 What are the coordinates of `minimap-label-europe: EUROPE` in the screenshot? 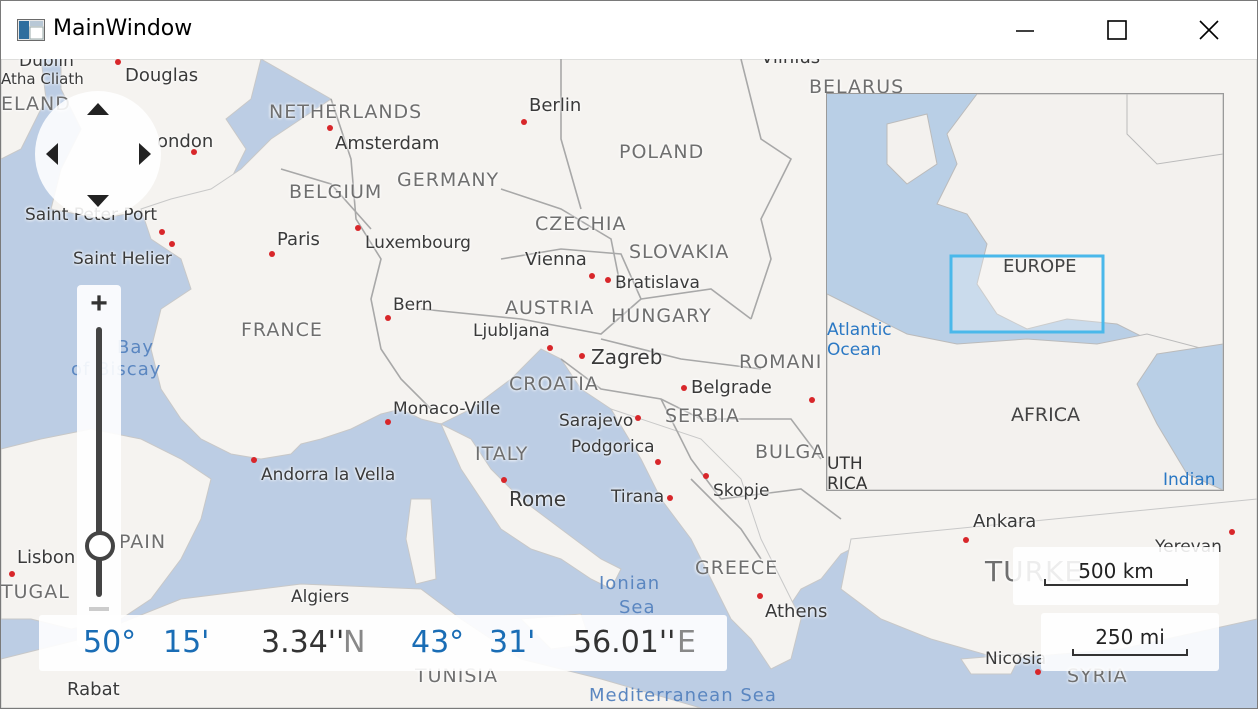 It's located at (1040, 266).